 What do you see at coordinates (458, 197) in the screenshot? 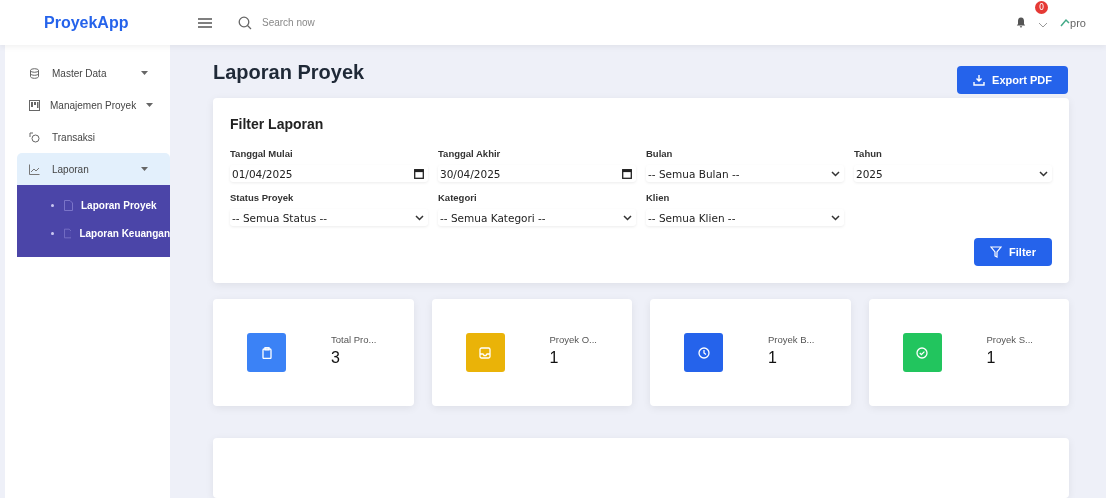
I see `field-label: Kategori` at bounding box center [458, 197].